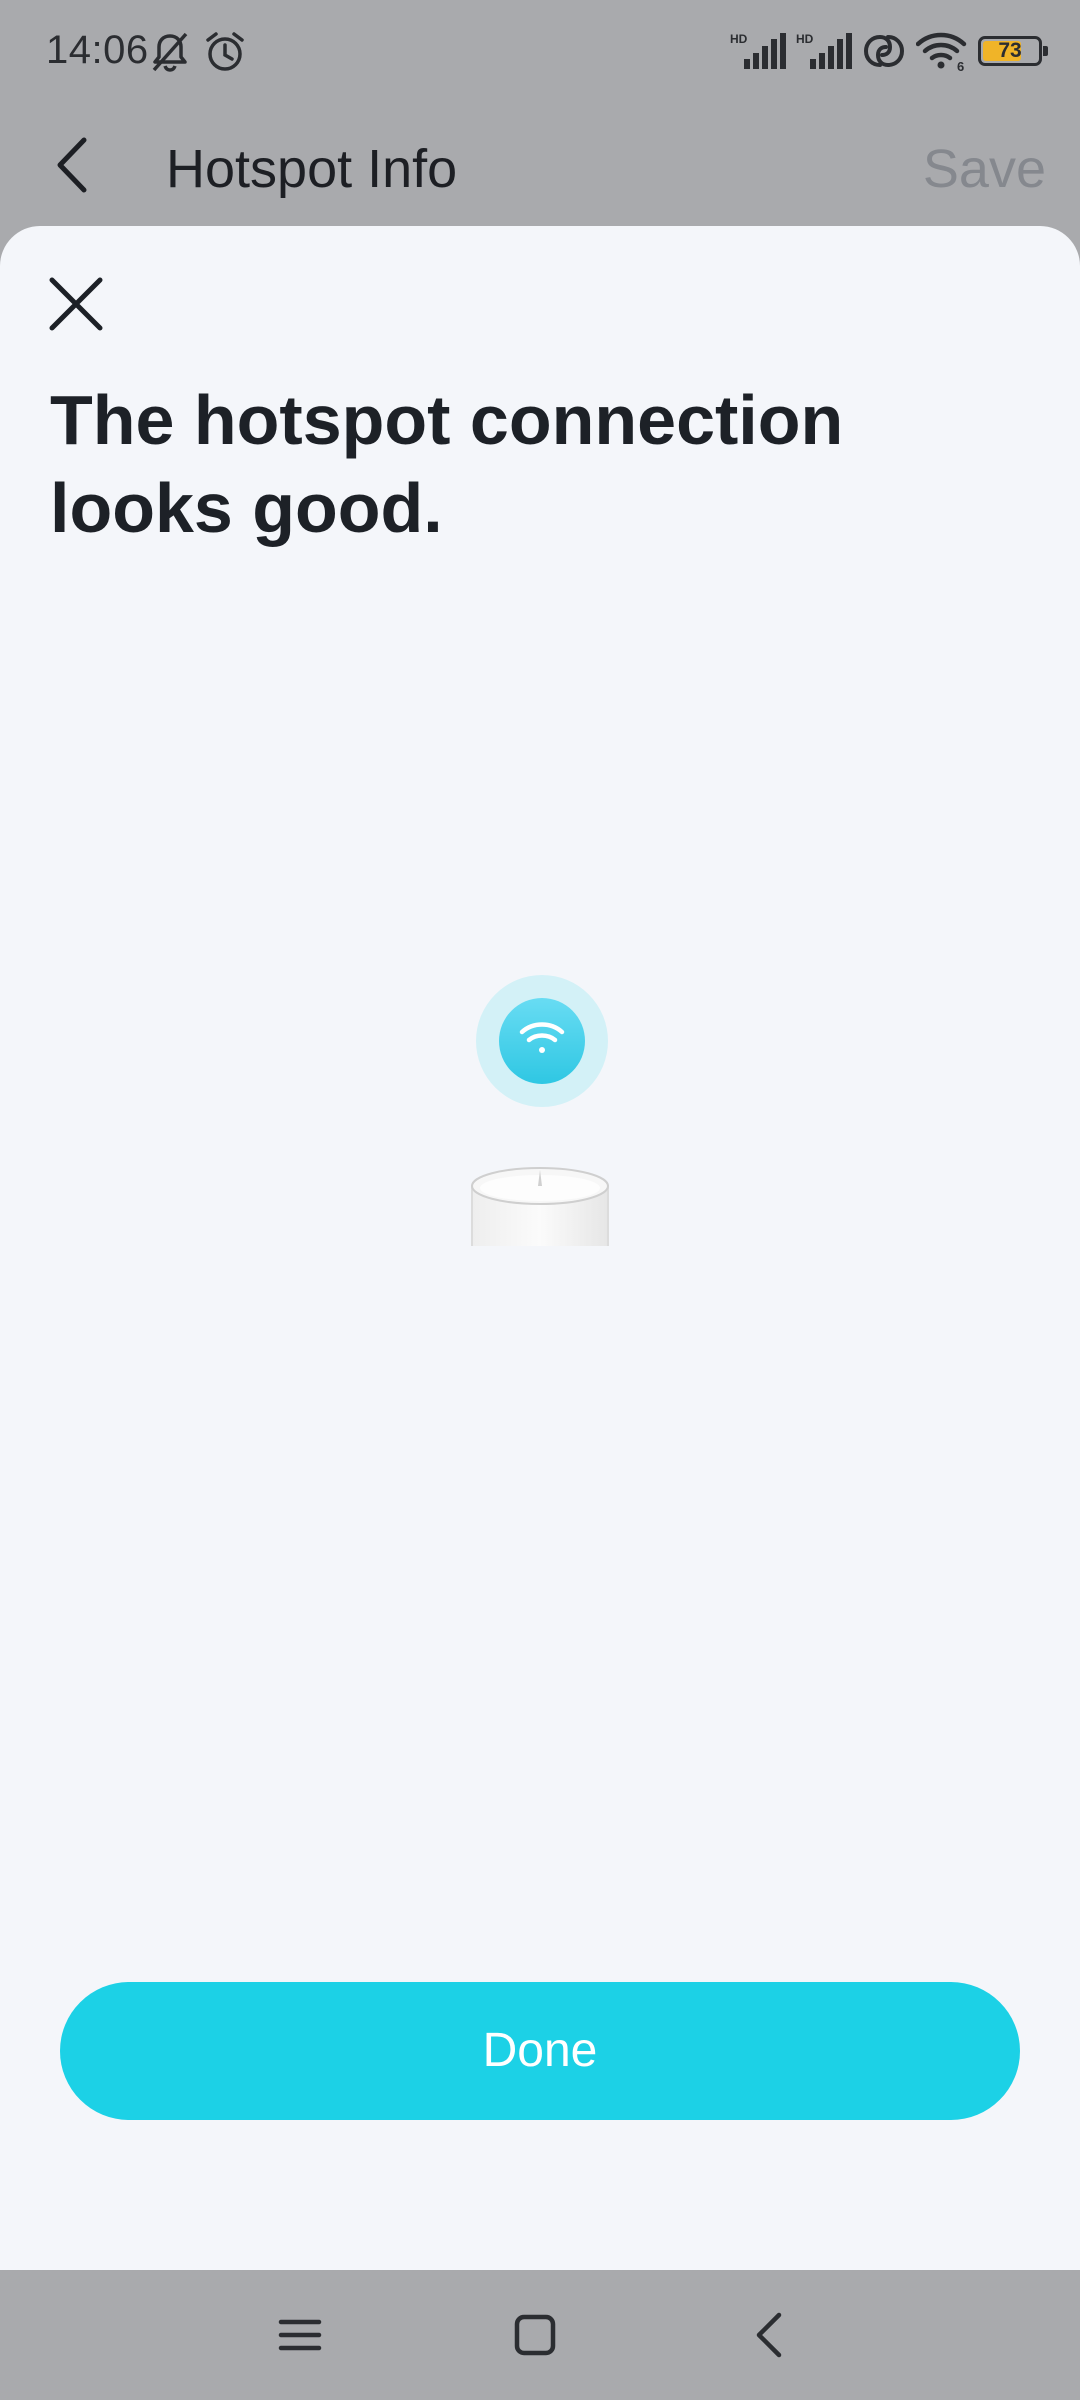 This screenshot has height=2400, width=1080. I want to click on battery-level: 73, so click(1010, 50).